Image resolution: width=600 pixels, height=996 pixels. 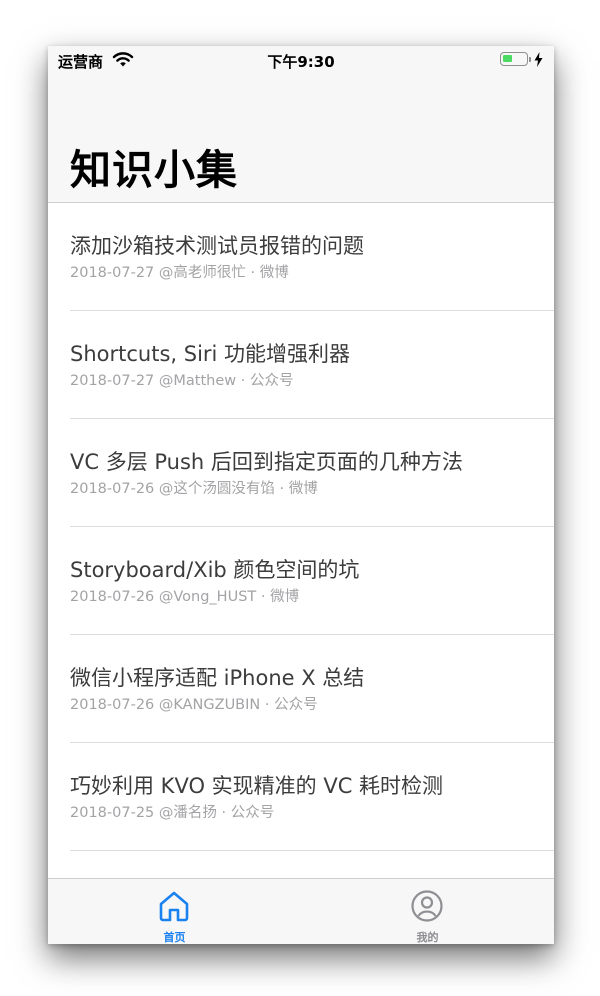 I want to click on article-meta: 2018-07-27 @高老师很忙 · 微博, so click(x=179, y=273).